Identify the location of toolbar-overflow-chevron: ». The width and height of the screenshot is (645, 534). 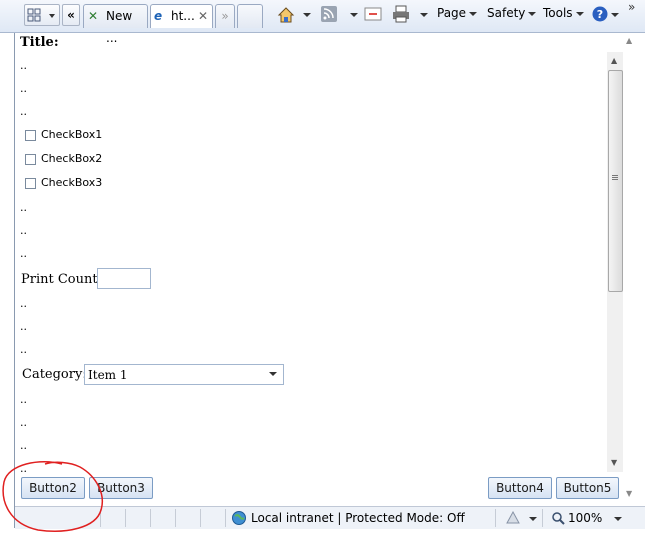
(631, 7).